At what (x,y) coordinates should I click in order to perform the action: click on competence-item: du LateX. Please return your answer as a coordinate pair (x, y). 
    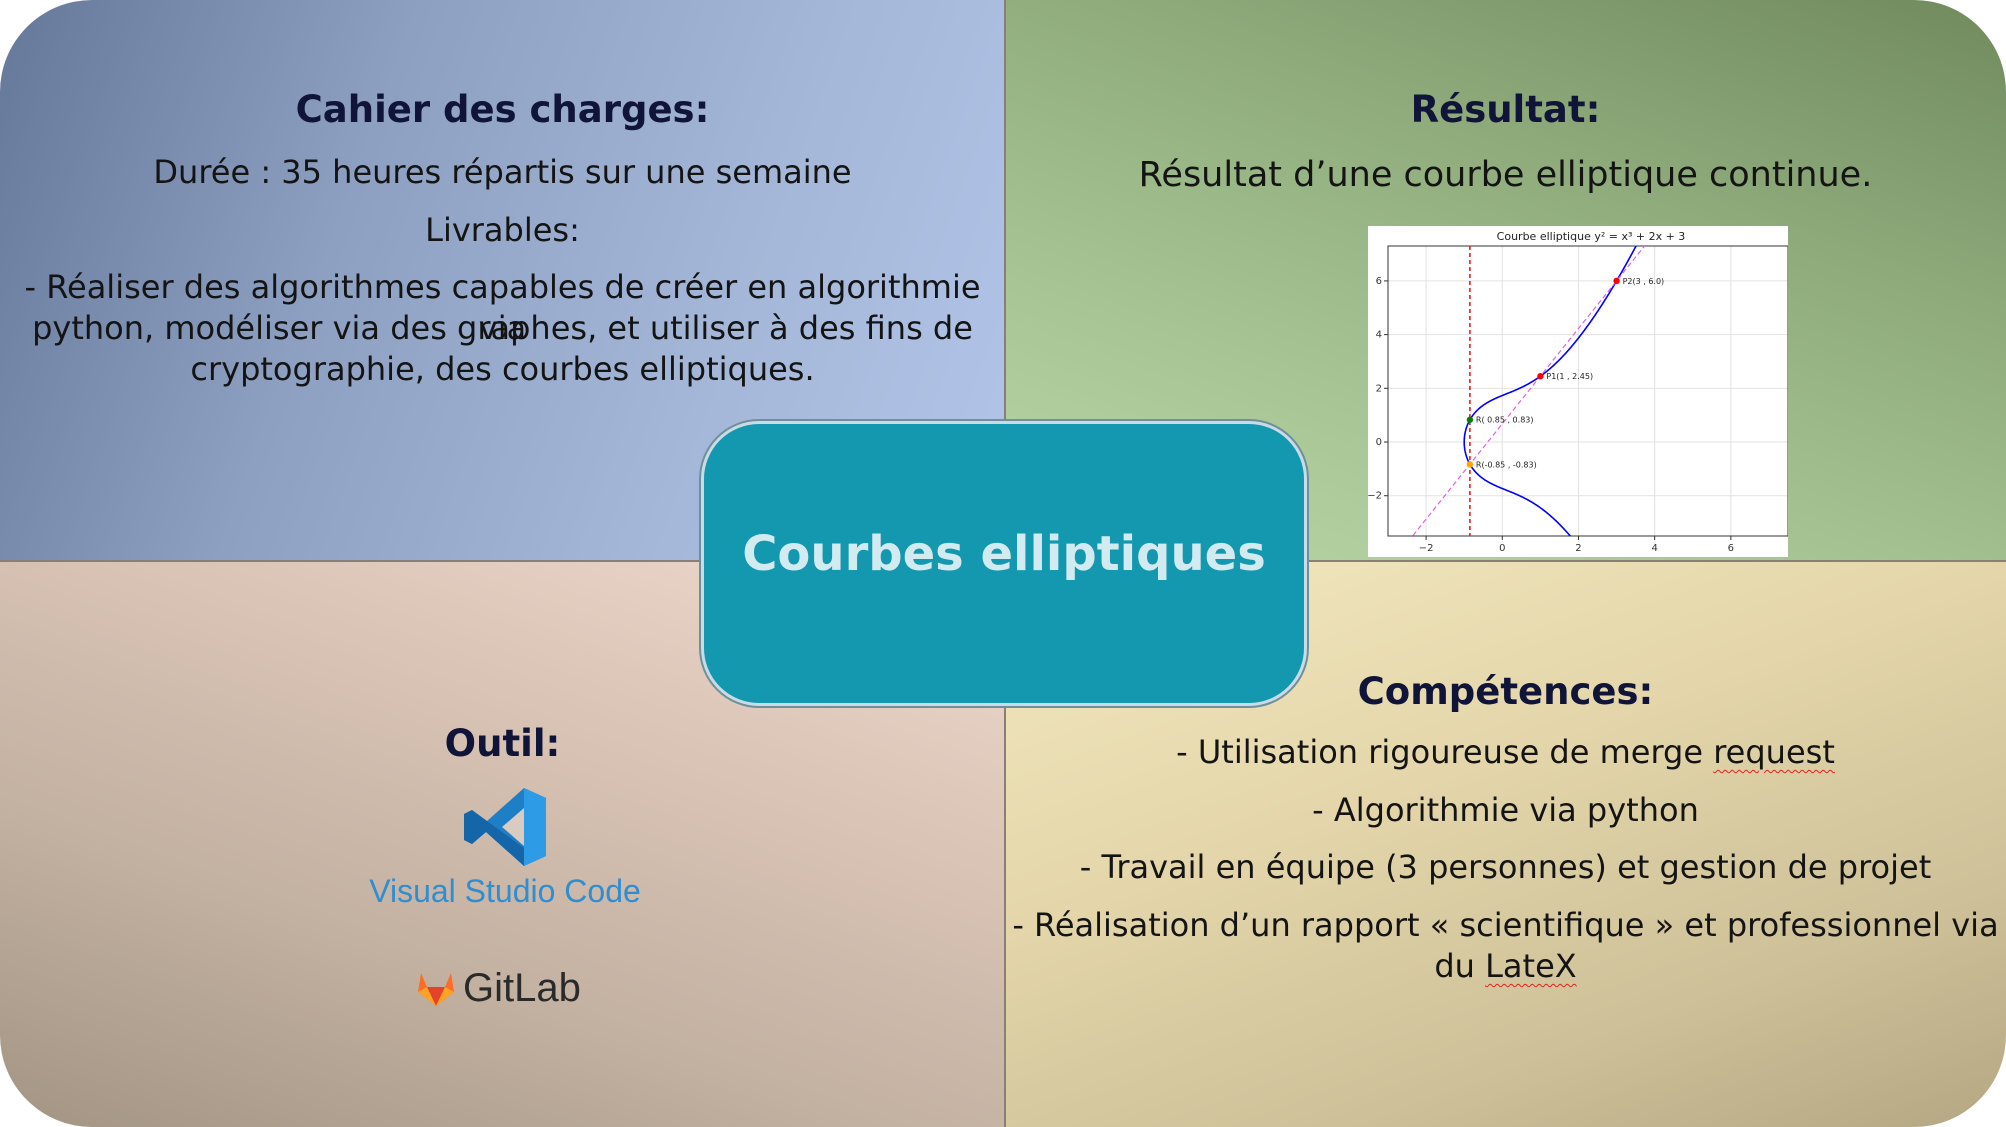
    Looking at the image, I should click on (1505, 966).